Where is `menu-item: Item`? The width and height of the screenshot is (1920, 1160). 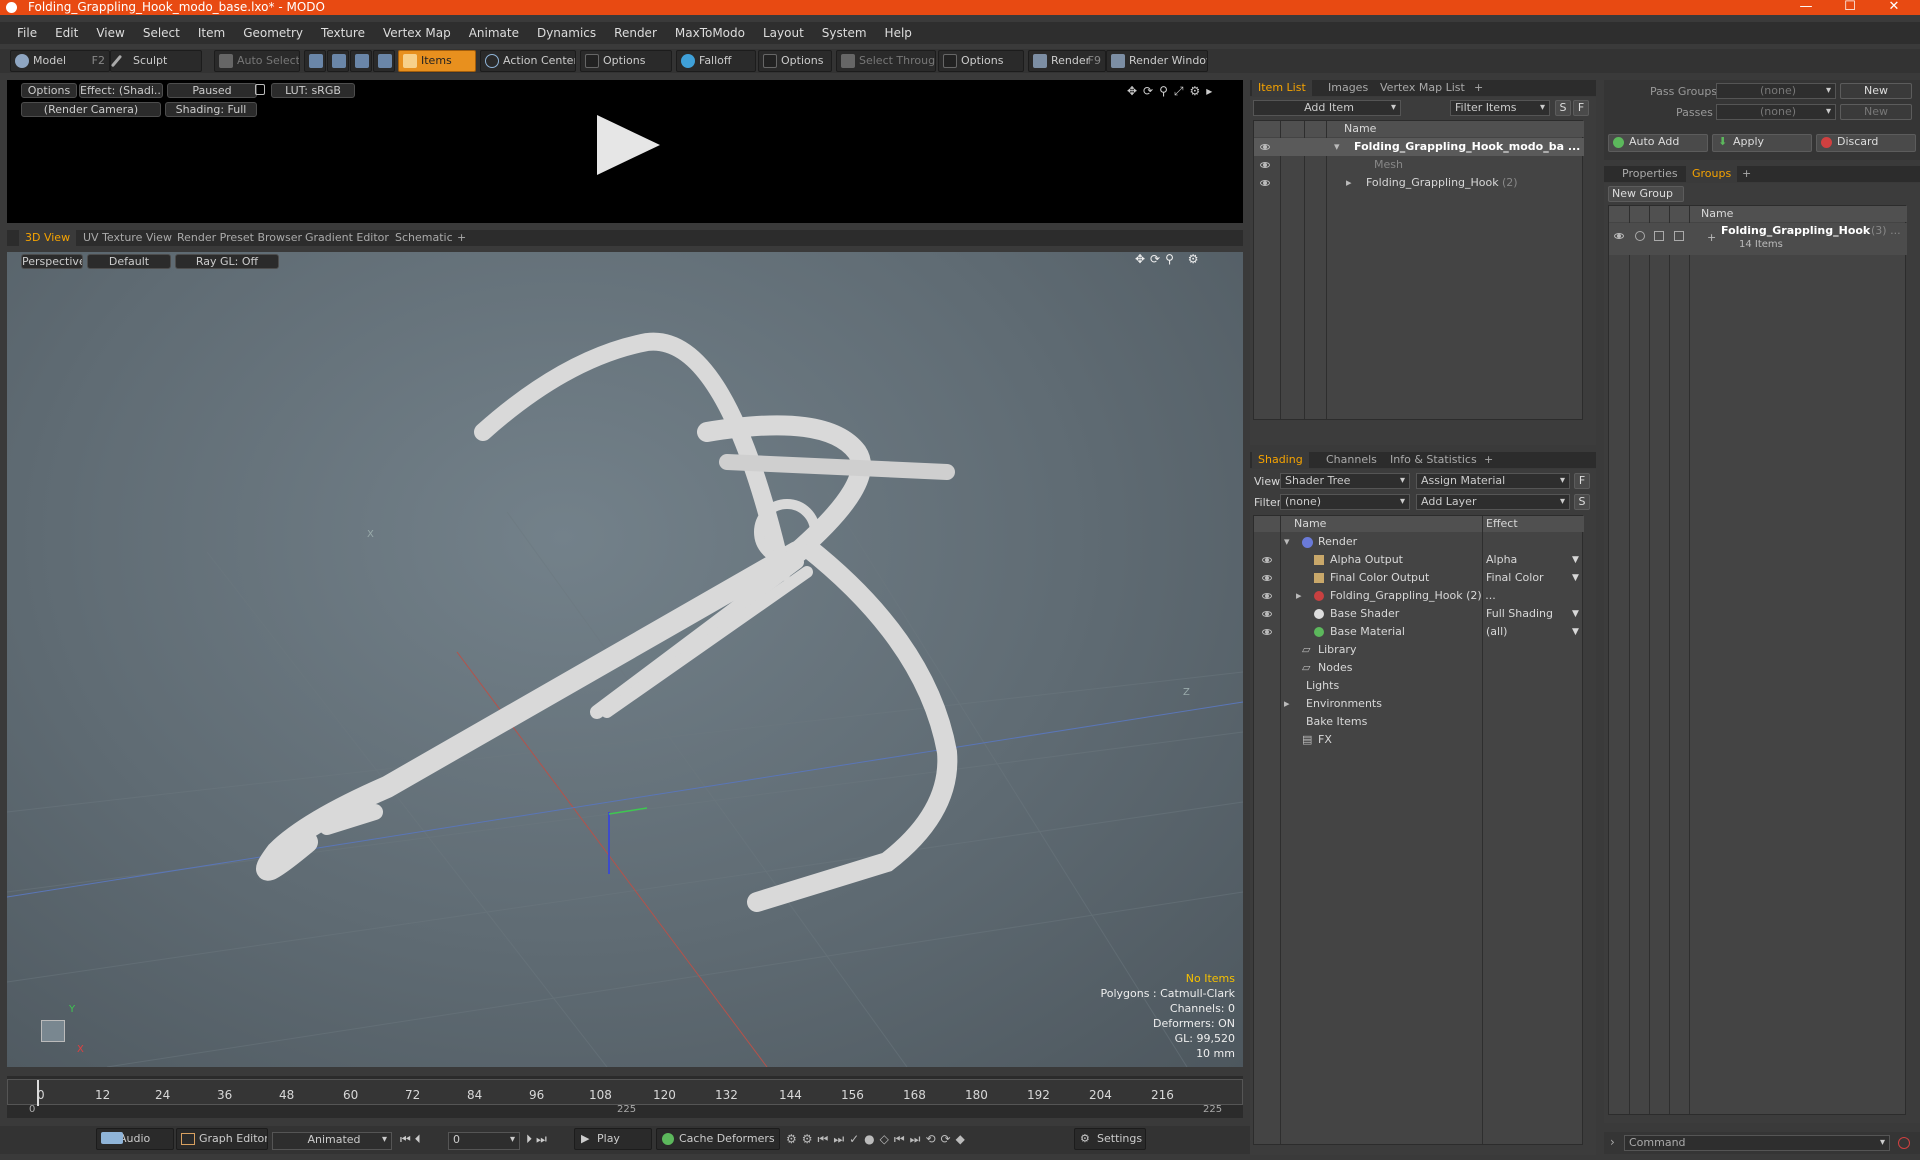 menu-item: Item is located at coordinates (211, 33).